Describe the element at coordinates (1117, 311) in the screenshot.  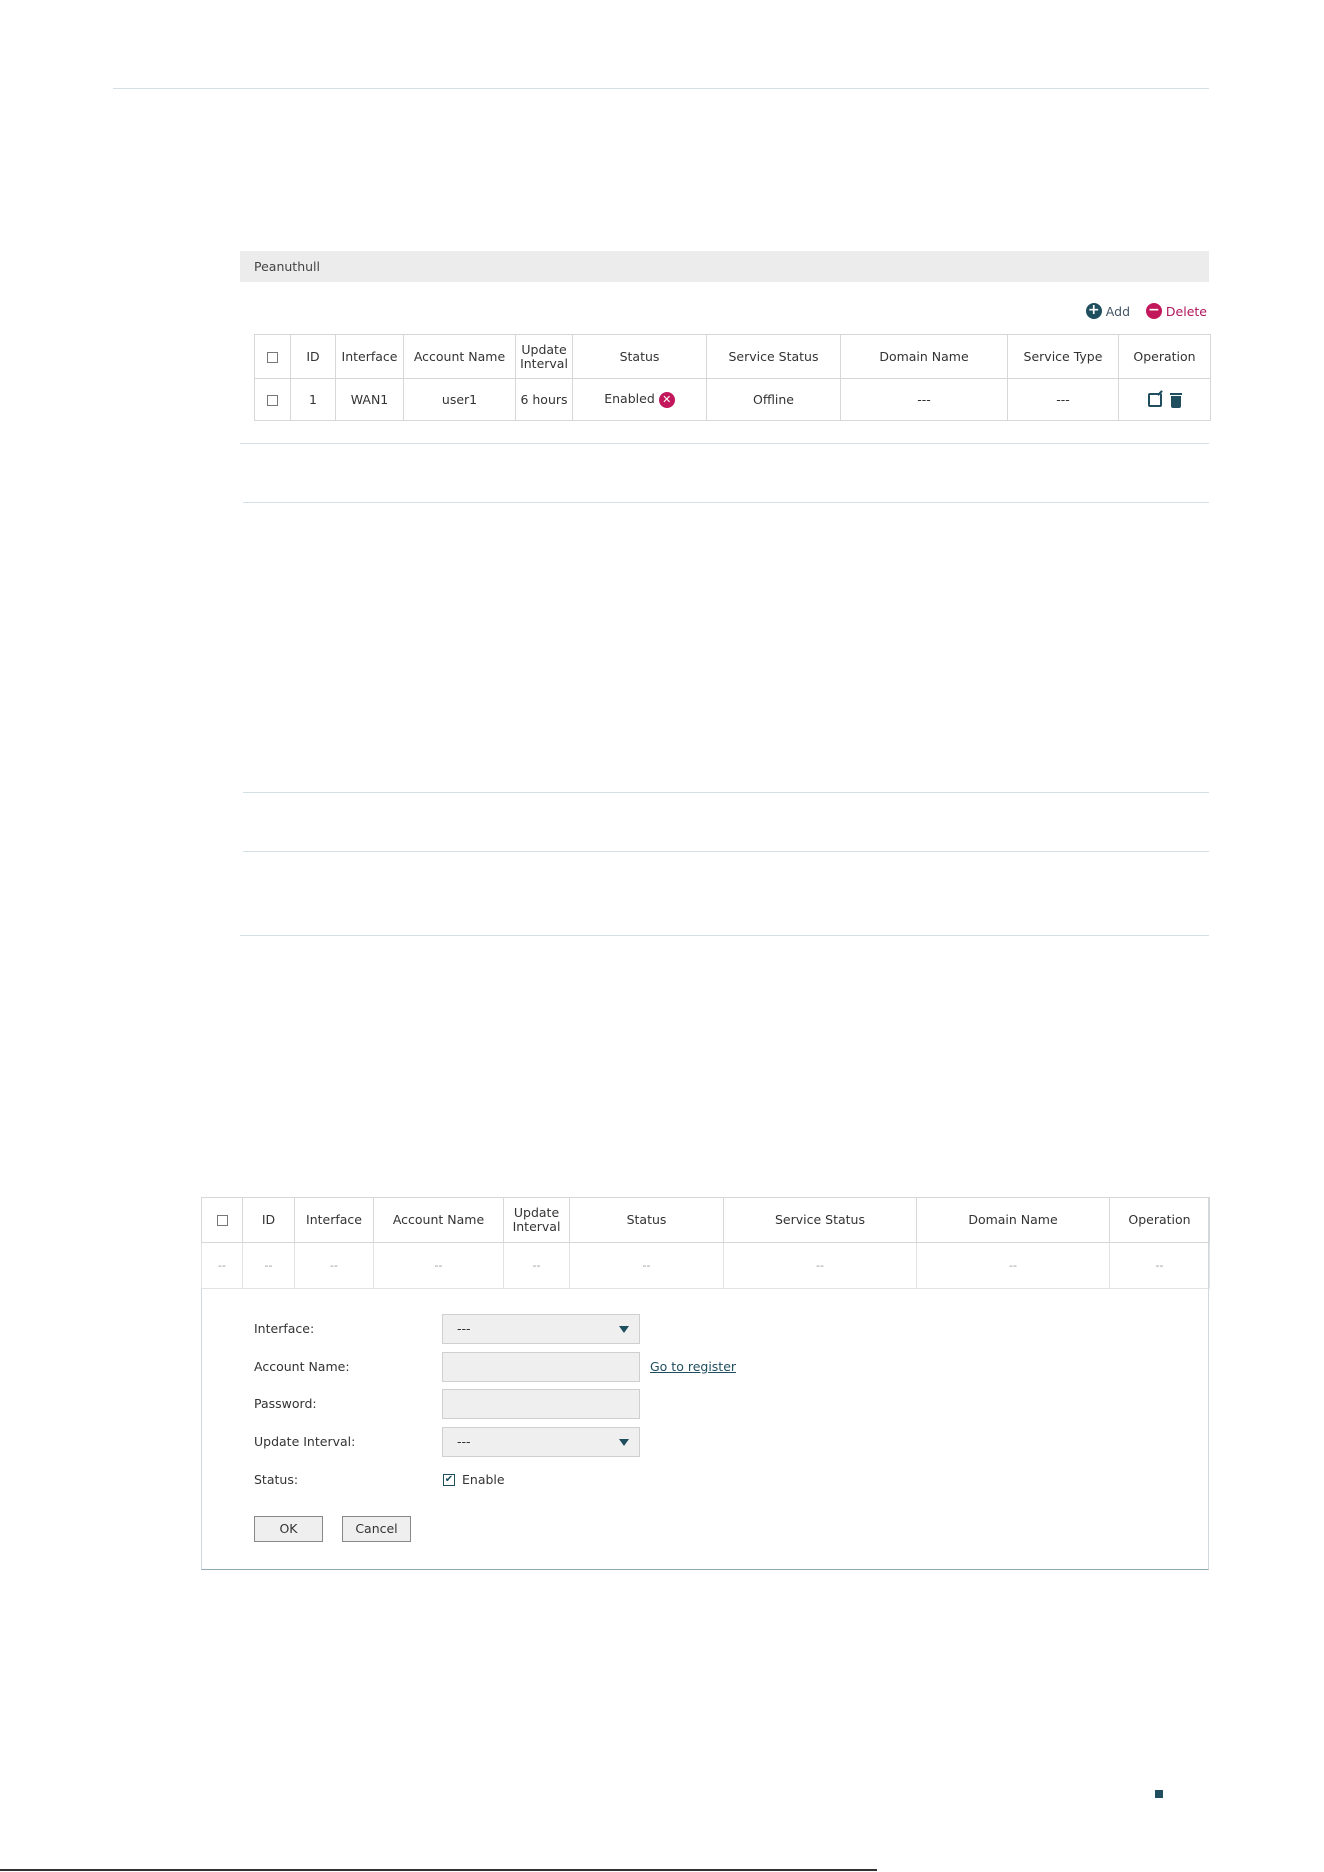
I see `add-label: Add` at that location.